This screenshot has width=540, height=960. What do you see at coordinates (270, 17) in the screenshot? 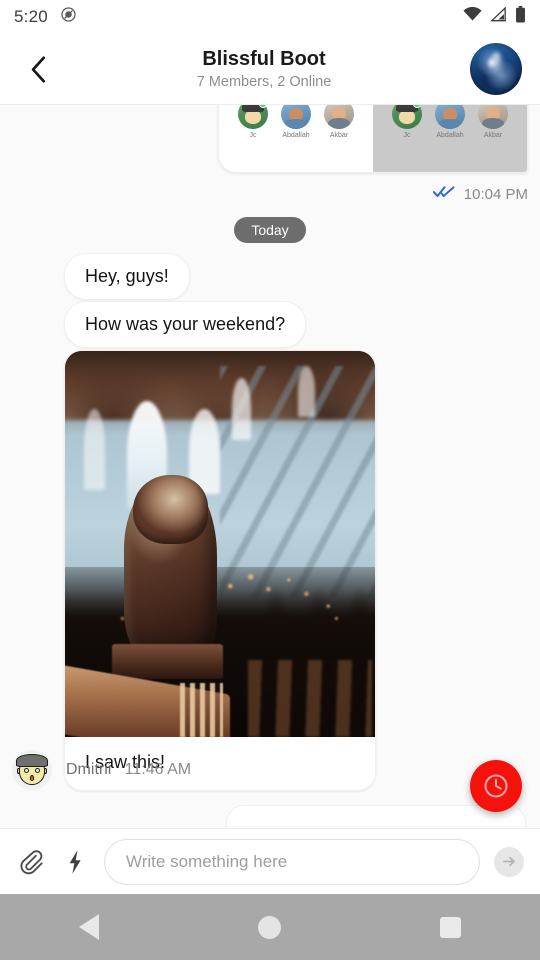
I see `status-bar: 5:20` at bounding box center [270, 17].